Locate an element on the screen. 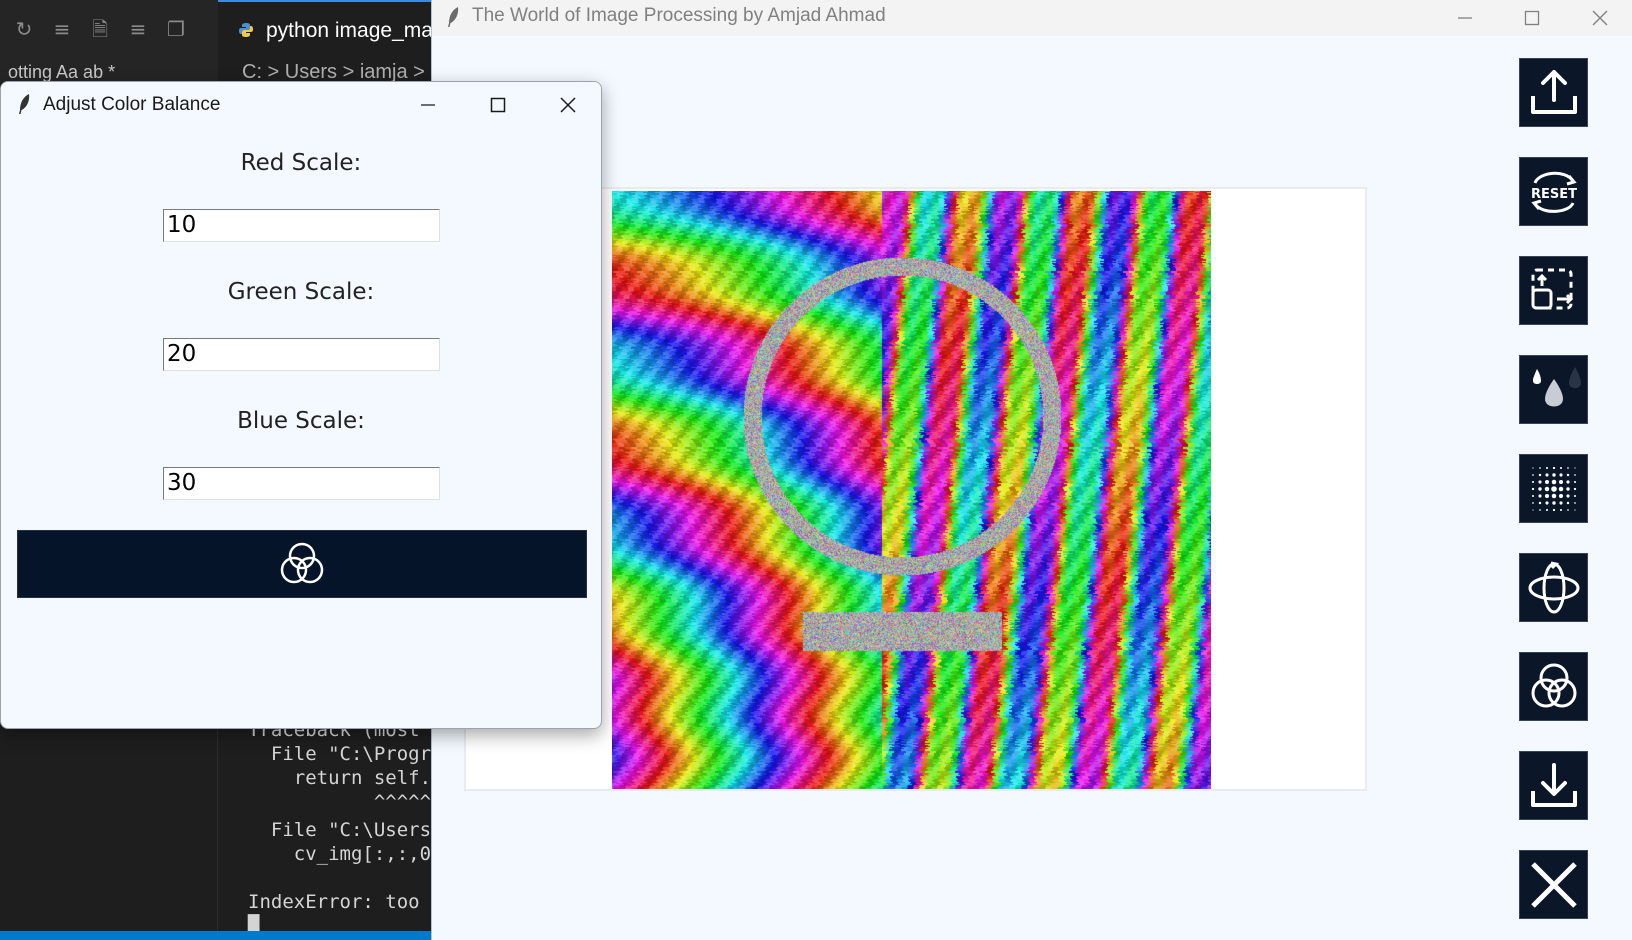 The image size is (1632, 940). python-icon is located at coordinates (246, 30).